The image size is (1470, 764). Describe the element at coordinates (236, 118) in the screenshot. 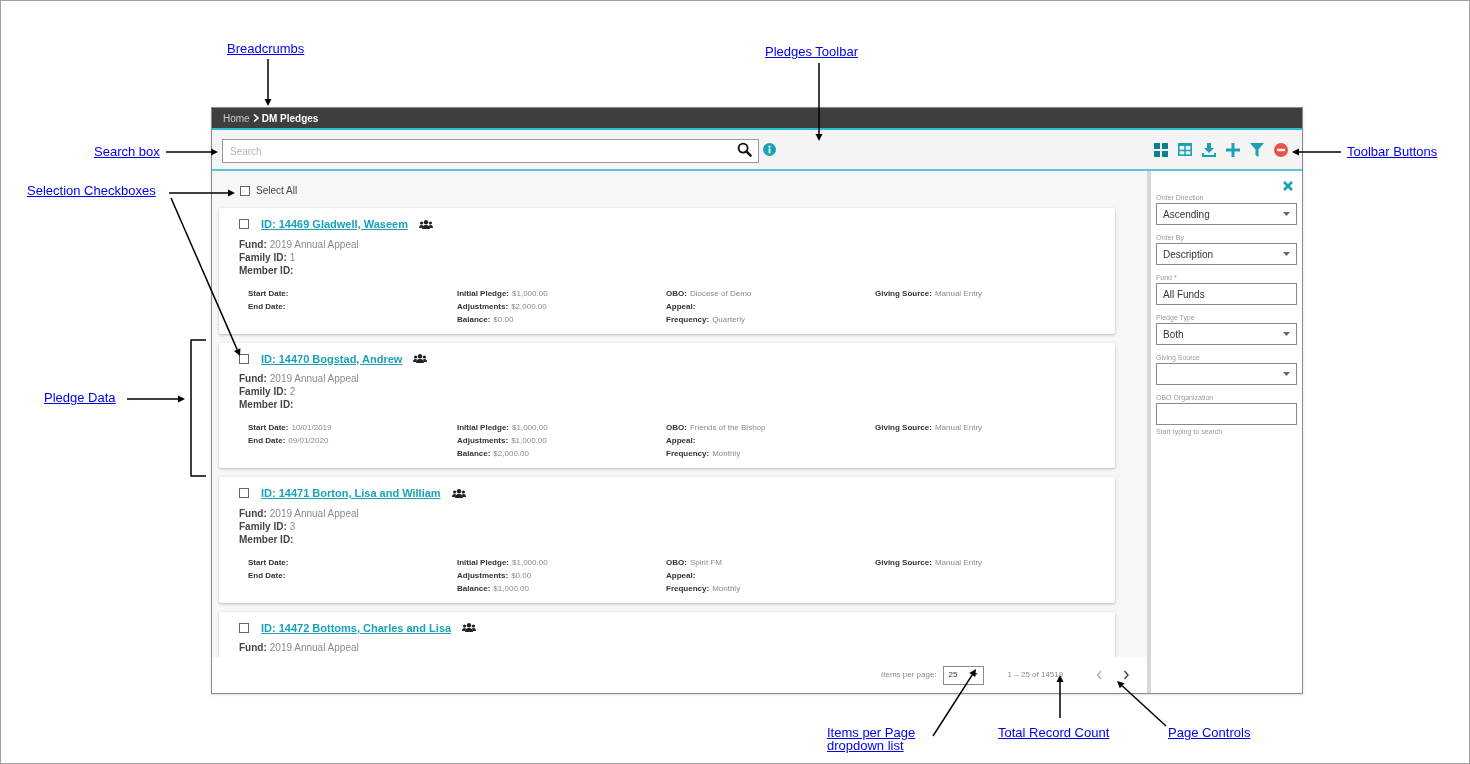

I see `breadcrumb-link: Home` at that location.